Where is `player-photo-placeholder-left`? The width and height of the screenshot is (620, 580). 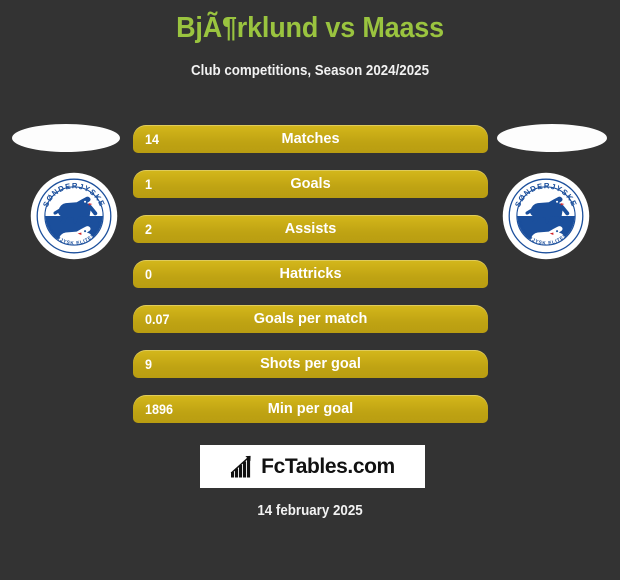
player-photo-placeholder-left is located at coordinates (66, 138).